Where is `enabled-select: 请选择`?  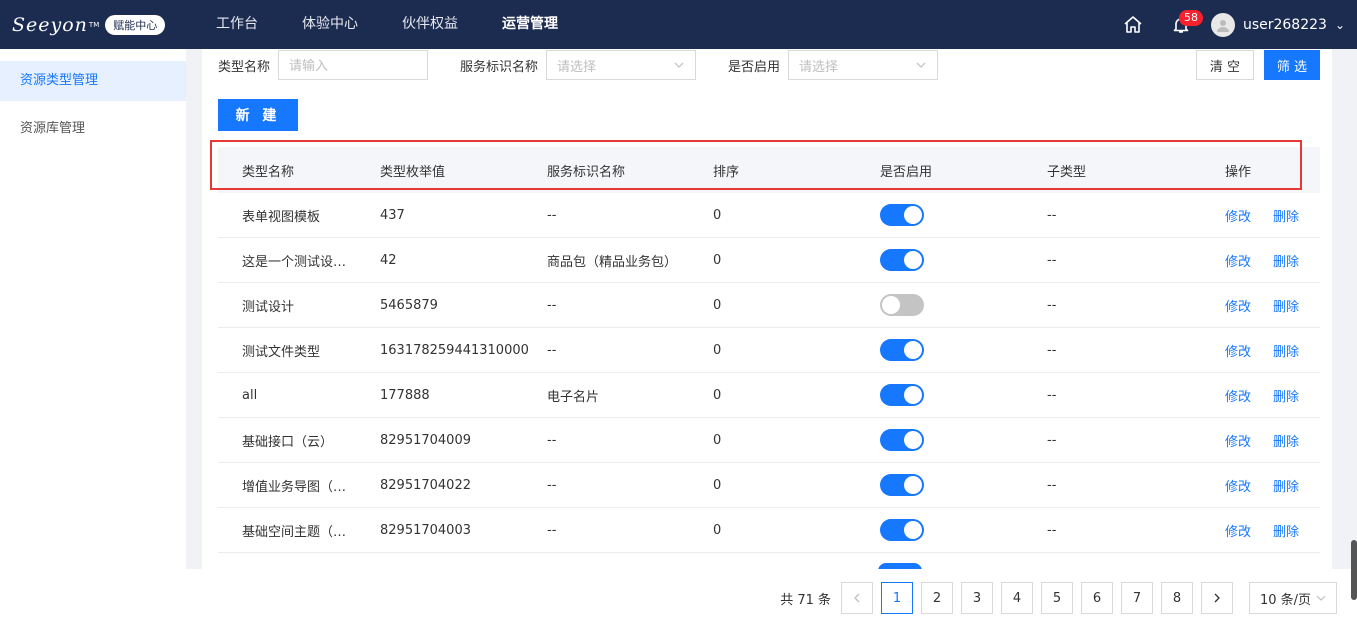 enabled-select: 请选择 is located at coordinates (863, 65).